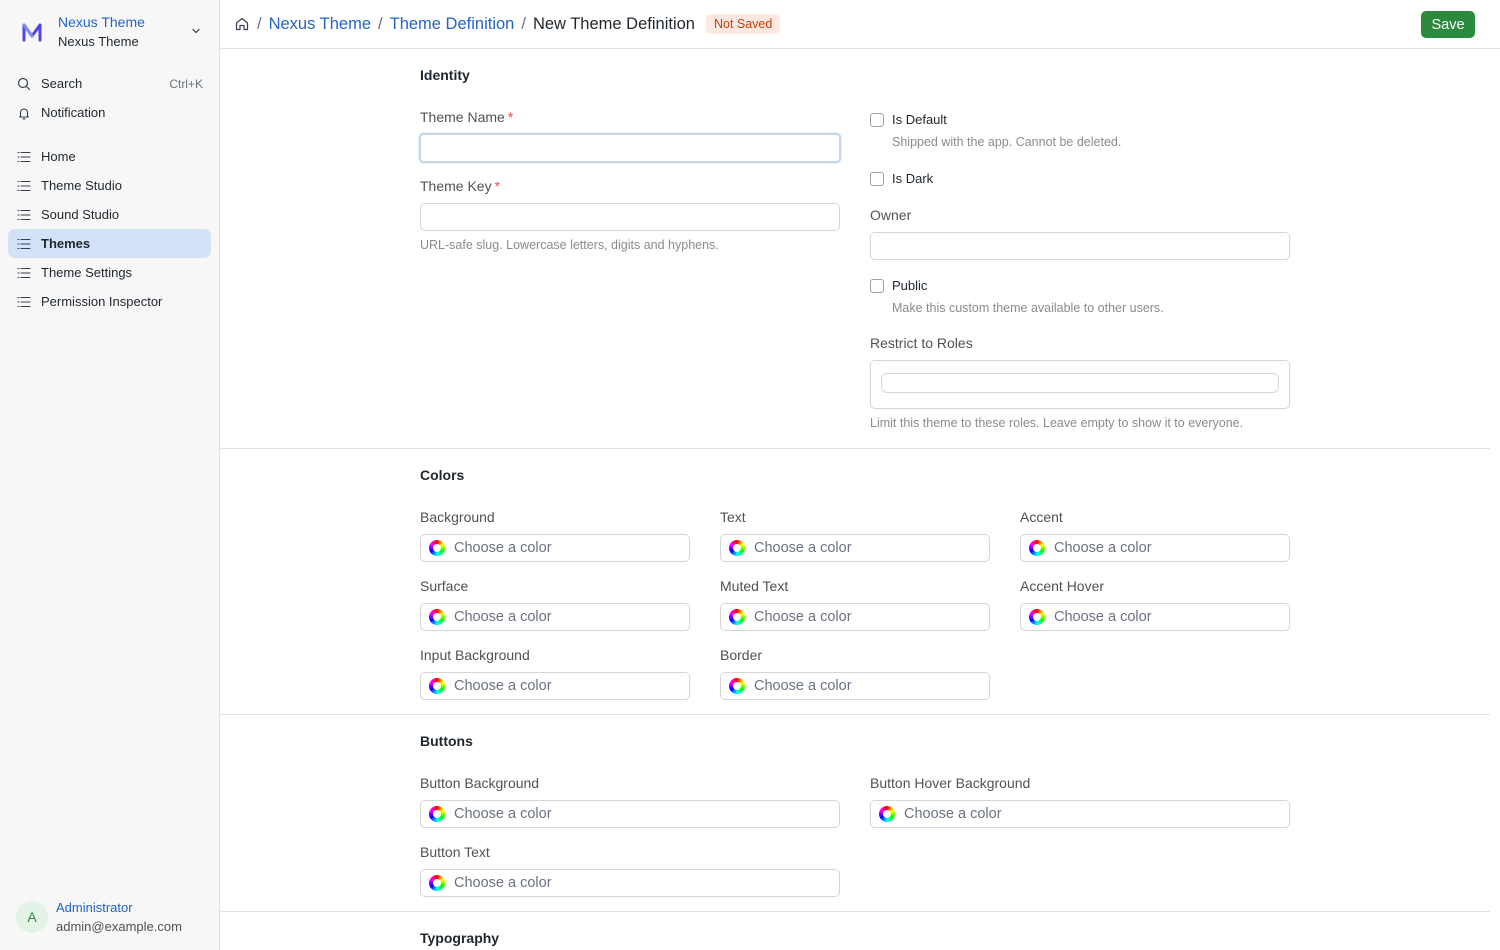 This screenshot has height=950, width=1500. What do you see at coordinates (109, 112) in the screenshot?
I see `notification-button: Notification` at bounding box center [109, 112].